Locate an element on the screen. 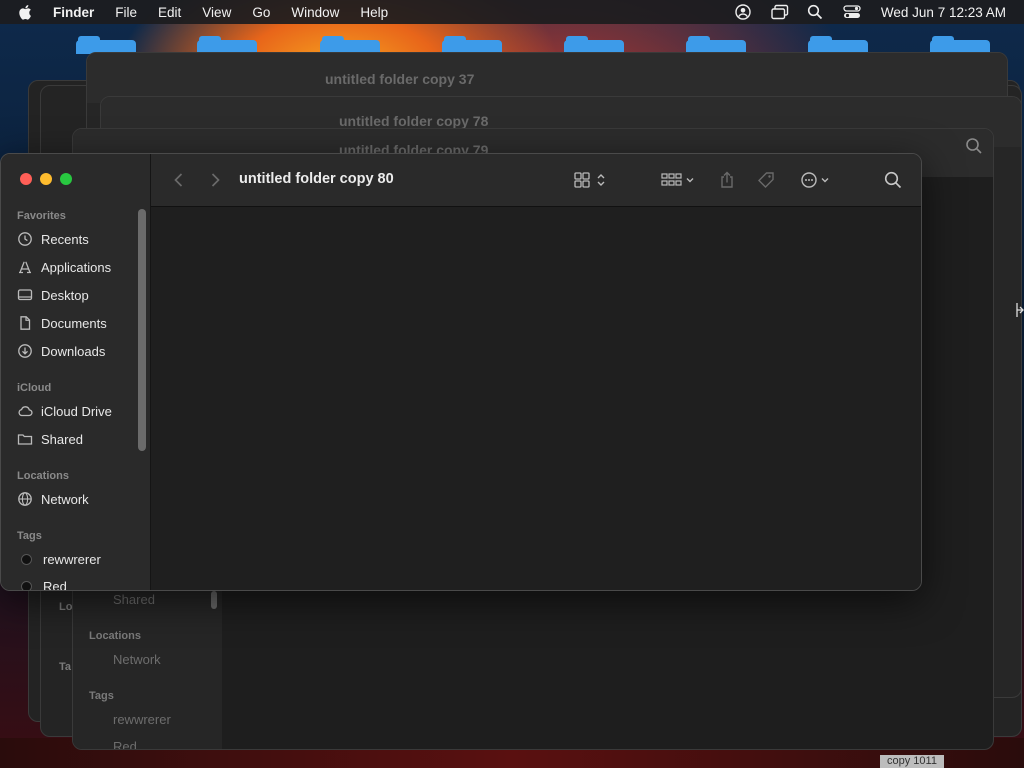 This screenshot has width=1024, height=768. control-center-icon is located at coordinates (852, 12).